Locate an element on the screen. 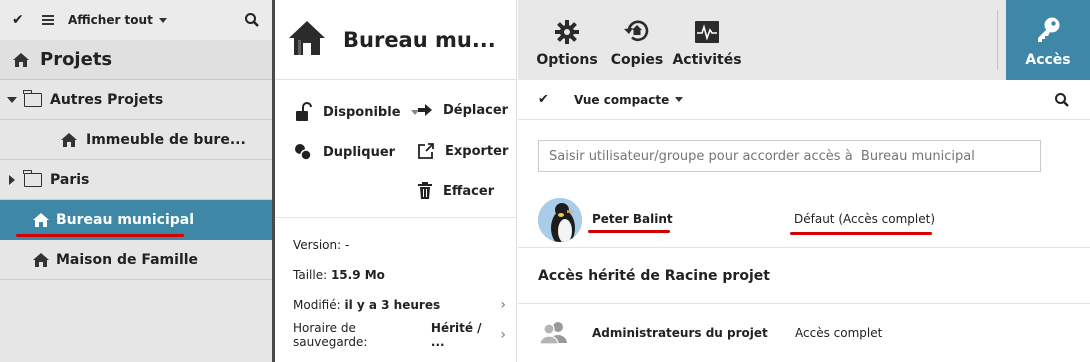 The width and height of the screenshot is (1090, 362). tree-item-autres-projets: Autres Projets is located at coordinates (136, 100).